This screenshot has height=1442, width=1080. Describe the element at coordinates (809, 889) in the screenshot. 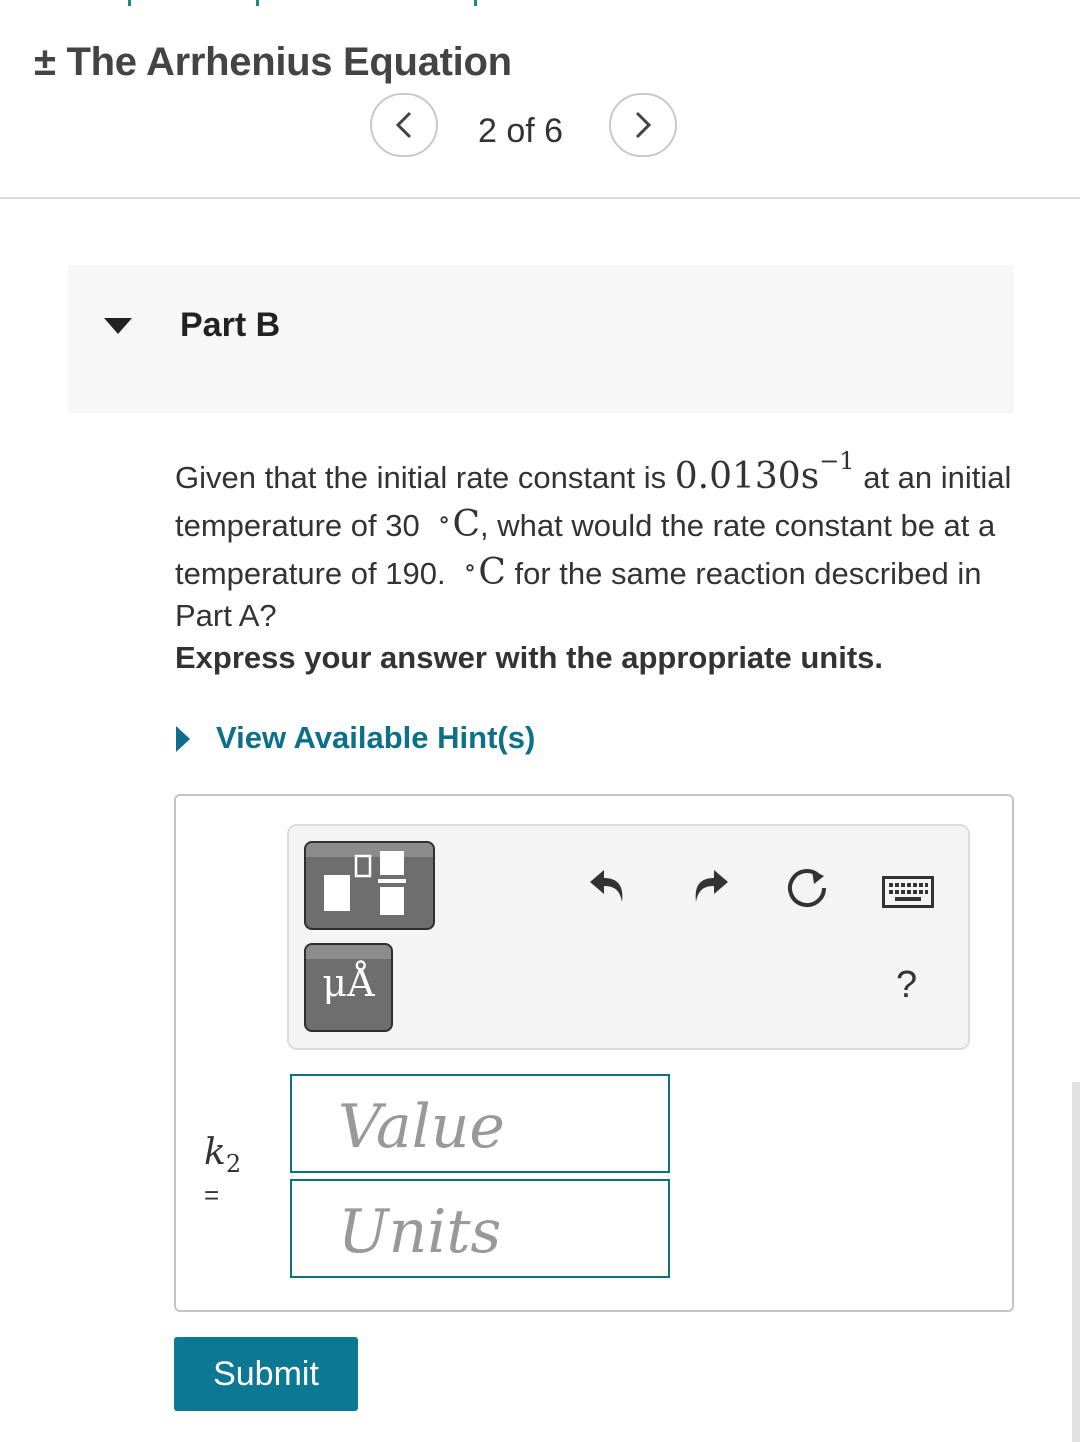

I see `reset-icon` at that location.